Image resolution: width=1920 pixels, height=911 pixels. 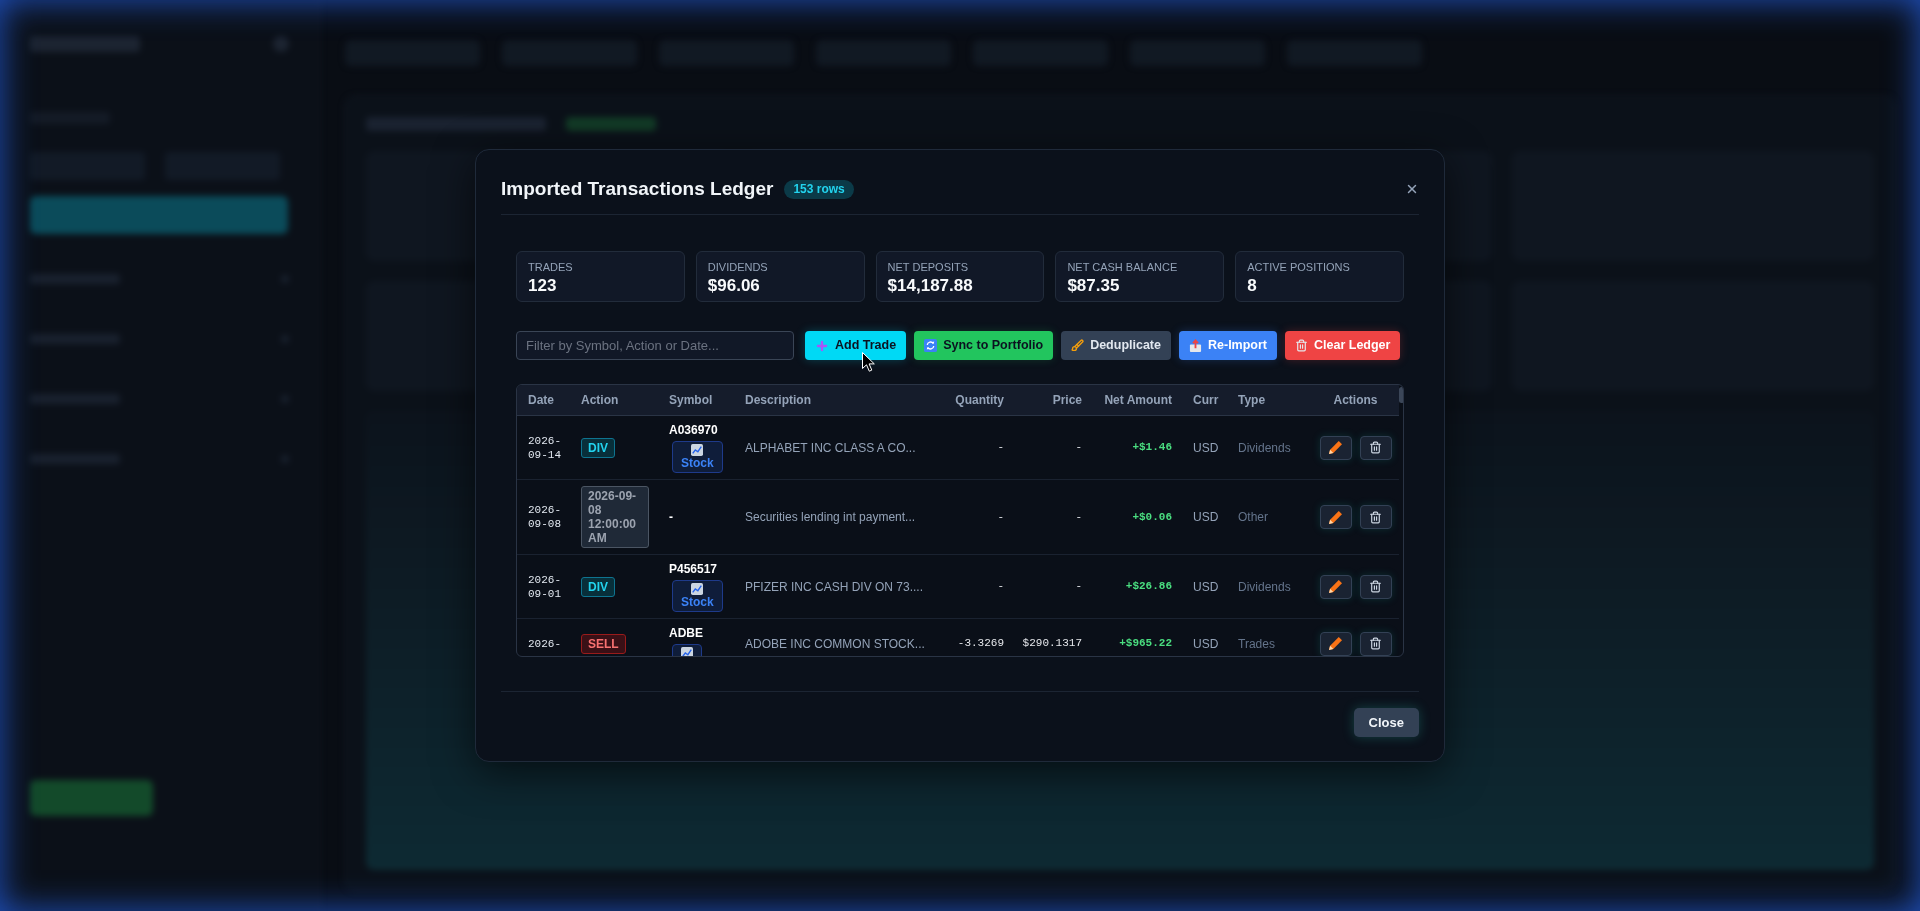 What do you see at coordinates (693, 430) in the screenshot?
I see `symbol-cell: A036970` at bounding box center [693, 430].